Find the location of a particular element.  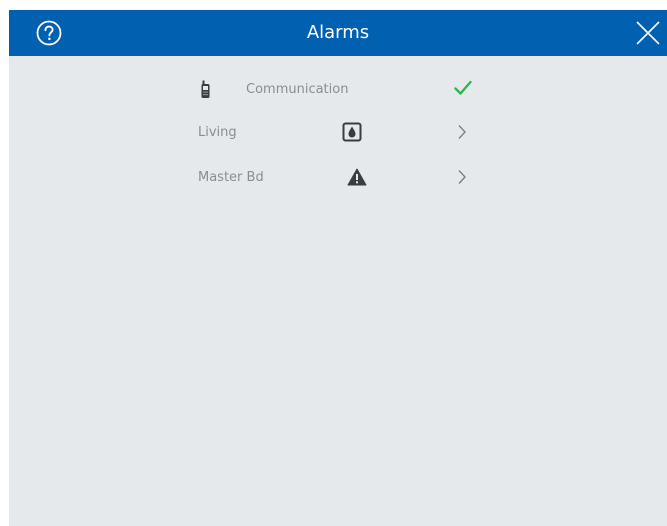

warning-icon is located at coordinates (357, 179).